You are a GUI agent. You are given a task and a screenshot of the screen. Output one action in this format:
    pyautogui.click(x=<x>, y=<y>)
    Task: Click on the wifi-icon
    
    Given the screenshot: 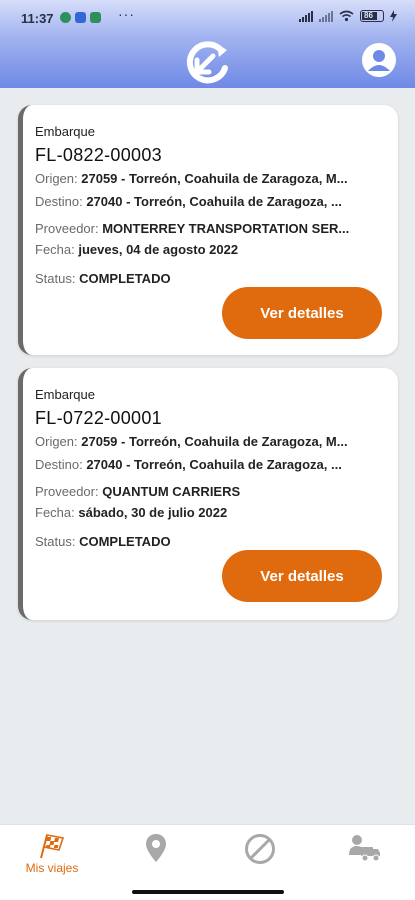 What is the action you would take?
    pyautogui.click(x=346, y=16)
    